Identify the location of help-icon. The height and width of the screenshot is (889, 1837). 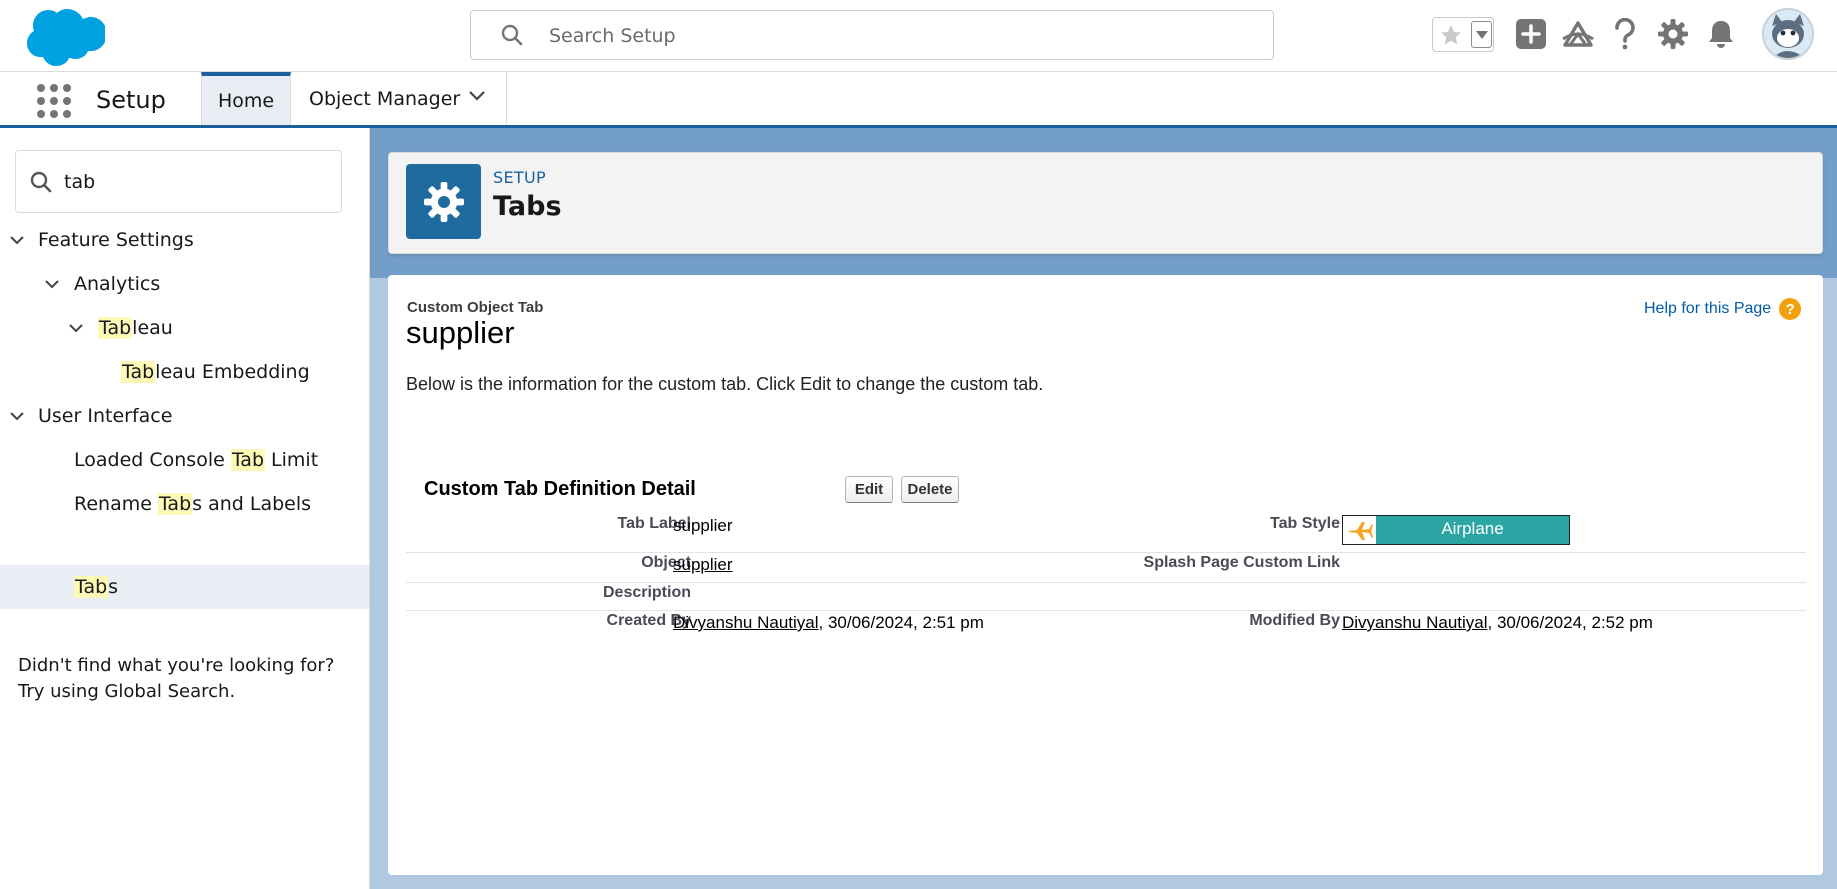
(1625, 34).